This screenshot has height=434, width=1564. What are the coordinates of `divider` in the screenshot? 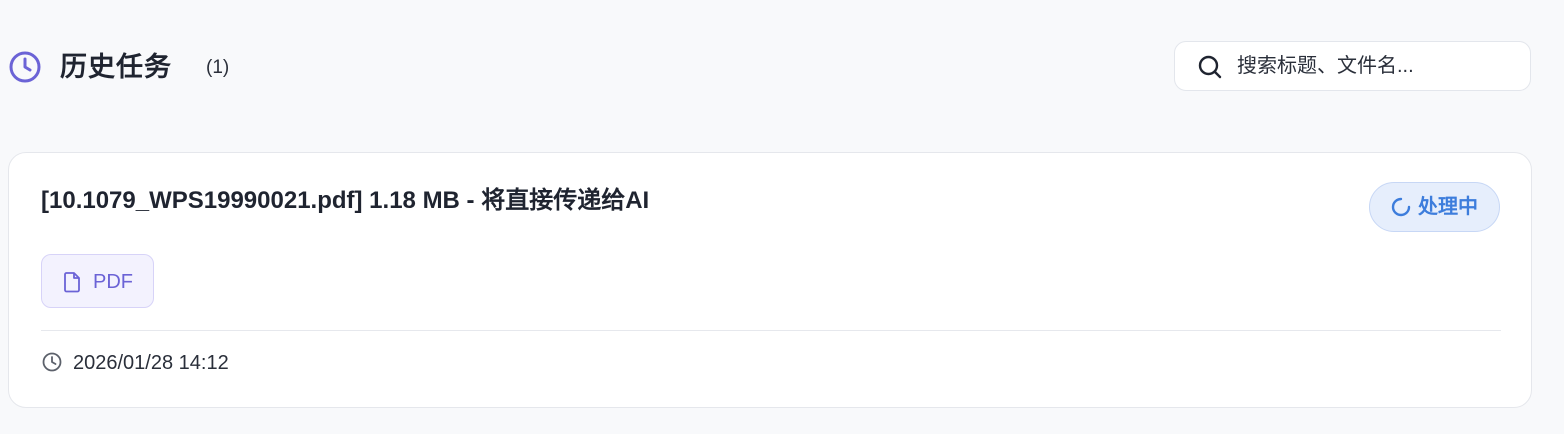 It's located at (771, 330).